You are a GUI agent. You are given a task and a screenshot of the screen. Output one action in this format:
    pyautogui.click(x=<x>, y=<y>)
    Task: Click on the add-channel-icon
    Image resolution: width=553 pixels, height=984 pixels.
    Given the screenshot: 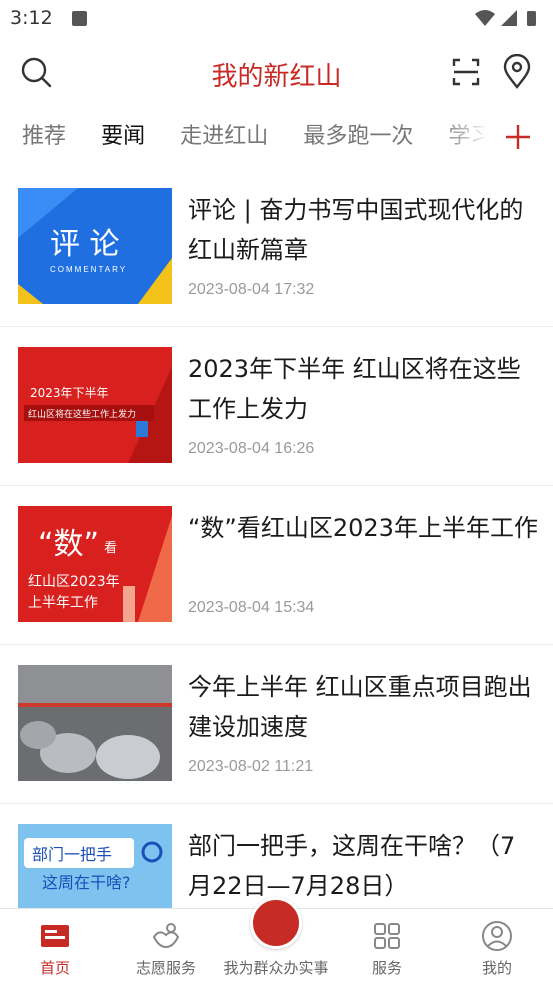 What is the action you would take?
    pyautogui.click(x=518, y=137)
    